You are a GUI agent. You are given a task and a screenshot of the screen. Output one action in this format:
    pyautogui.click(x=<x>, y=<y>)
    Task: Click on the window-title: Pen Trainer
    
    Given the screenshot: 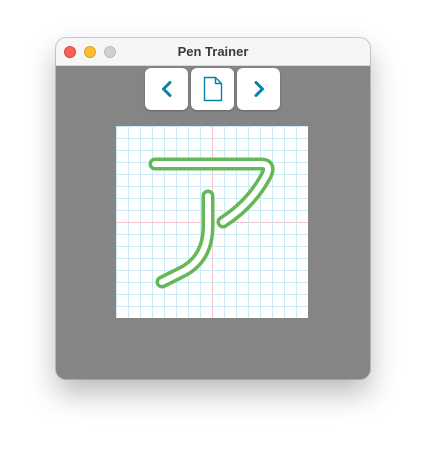 What is the action you would take?
    pyautogui.click(x=213, y=51)
    